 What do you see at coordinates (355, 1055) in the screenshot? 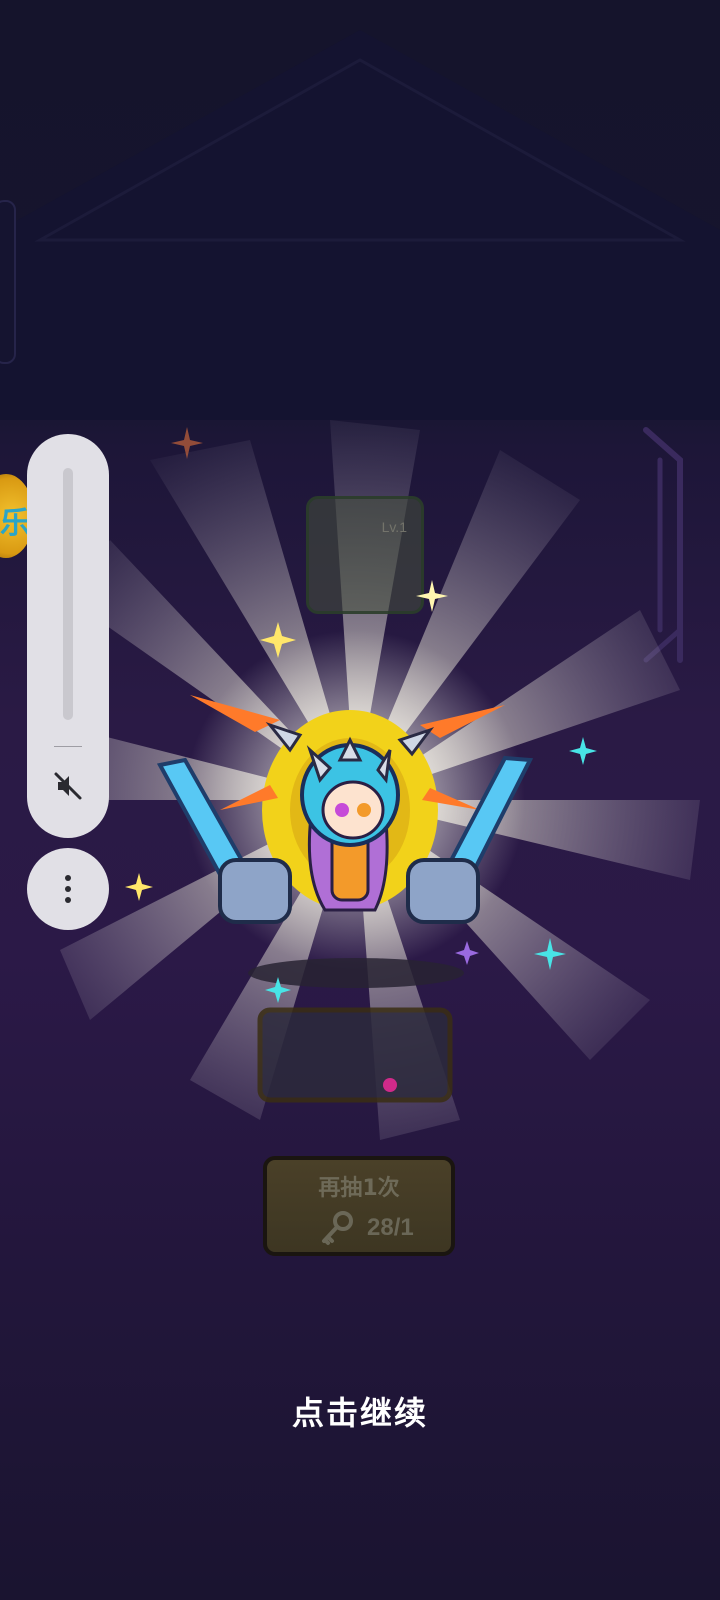
I see `treasure-chest` at bounding box center [355, 1055].